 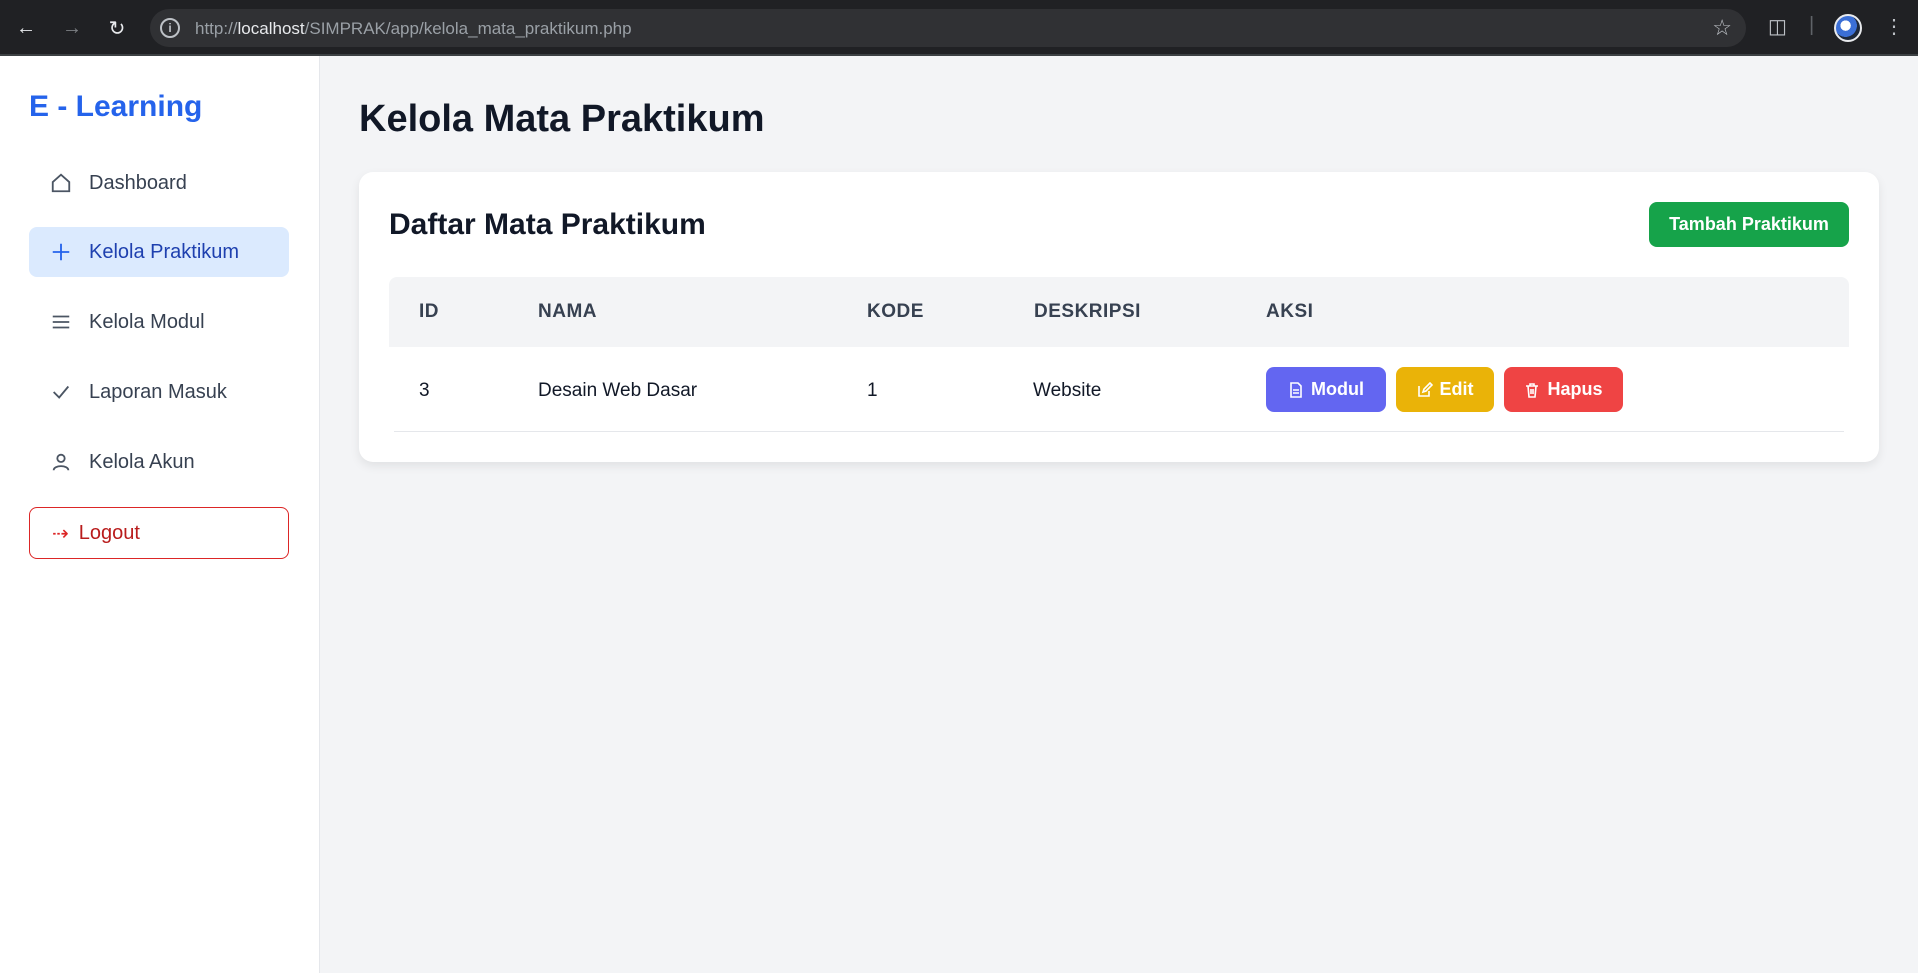 I want to click on column-header-kode: KODE, so click(x=895, y=311).